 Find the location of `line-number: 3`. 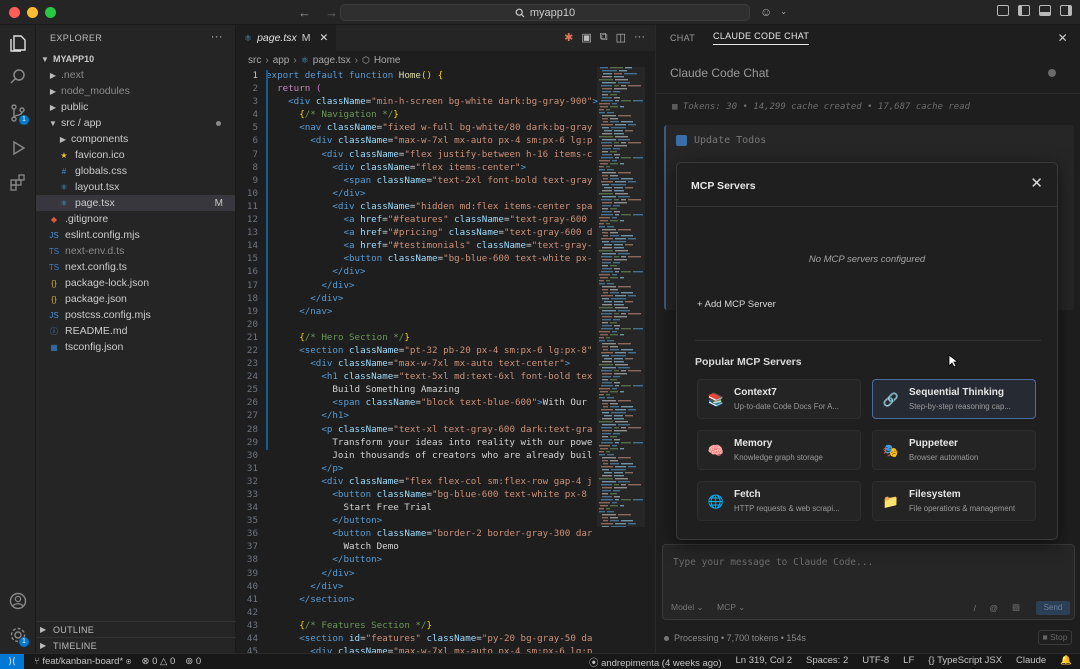

line-number: 3 is located at coordinates (255, 102).